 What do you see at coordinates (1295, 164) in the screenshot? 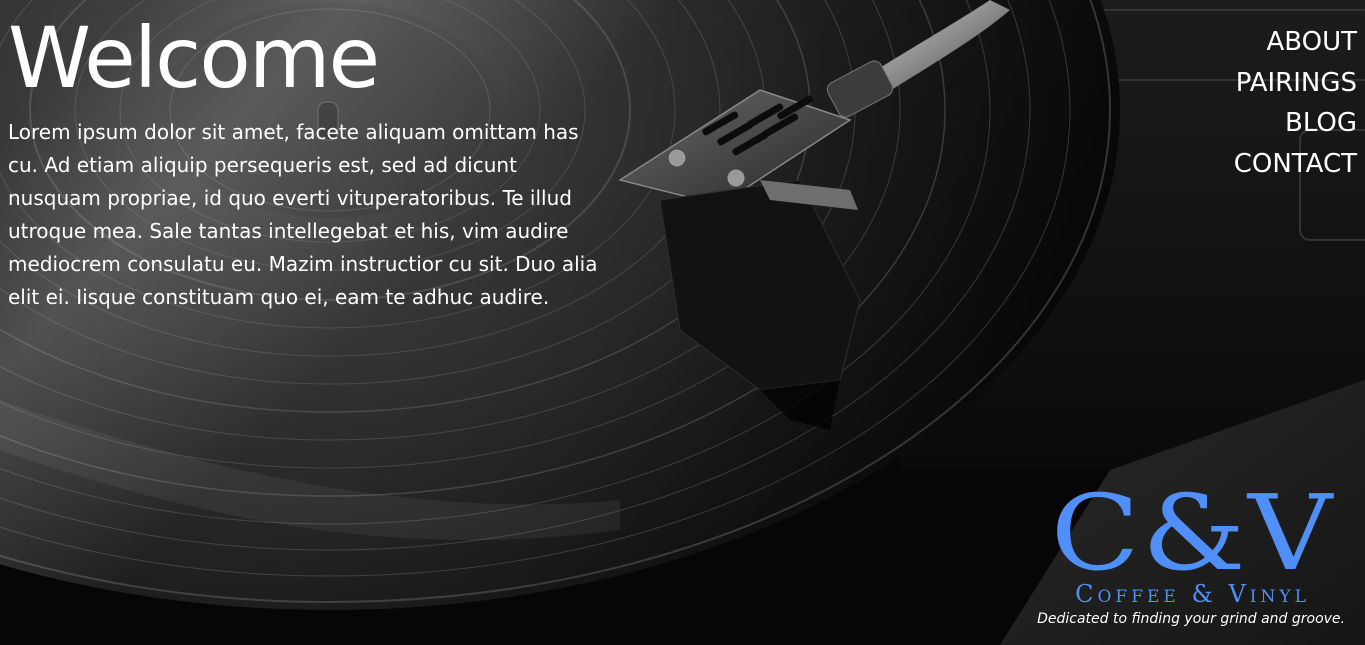
I see `nav-link-contact: CONTACT` at bounding box center [1295, 164].